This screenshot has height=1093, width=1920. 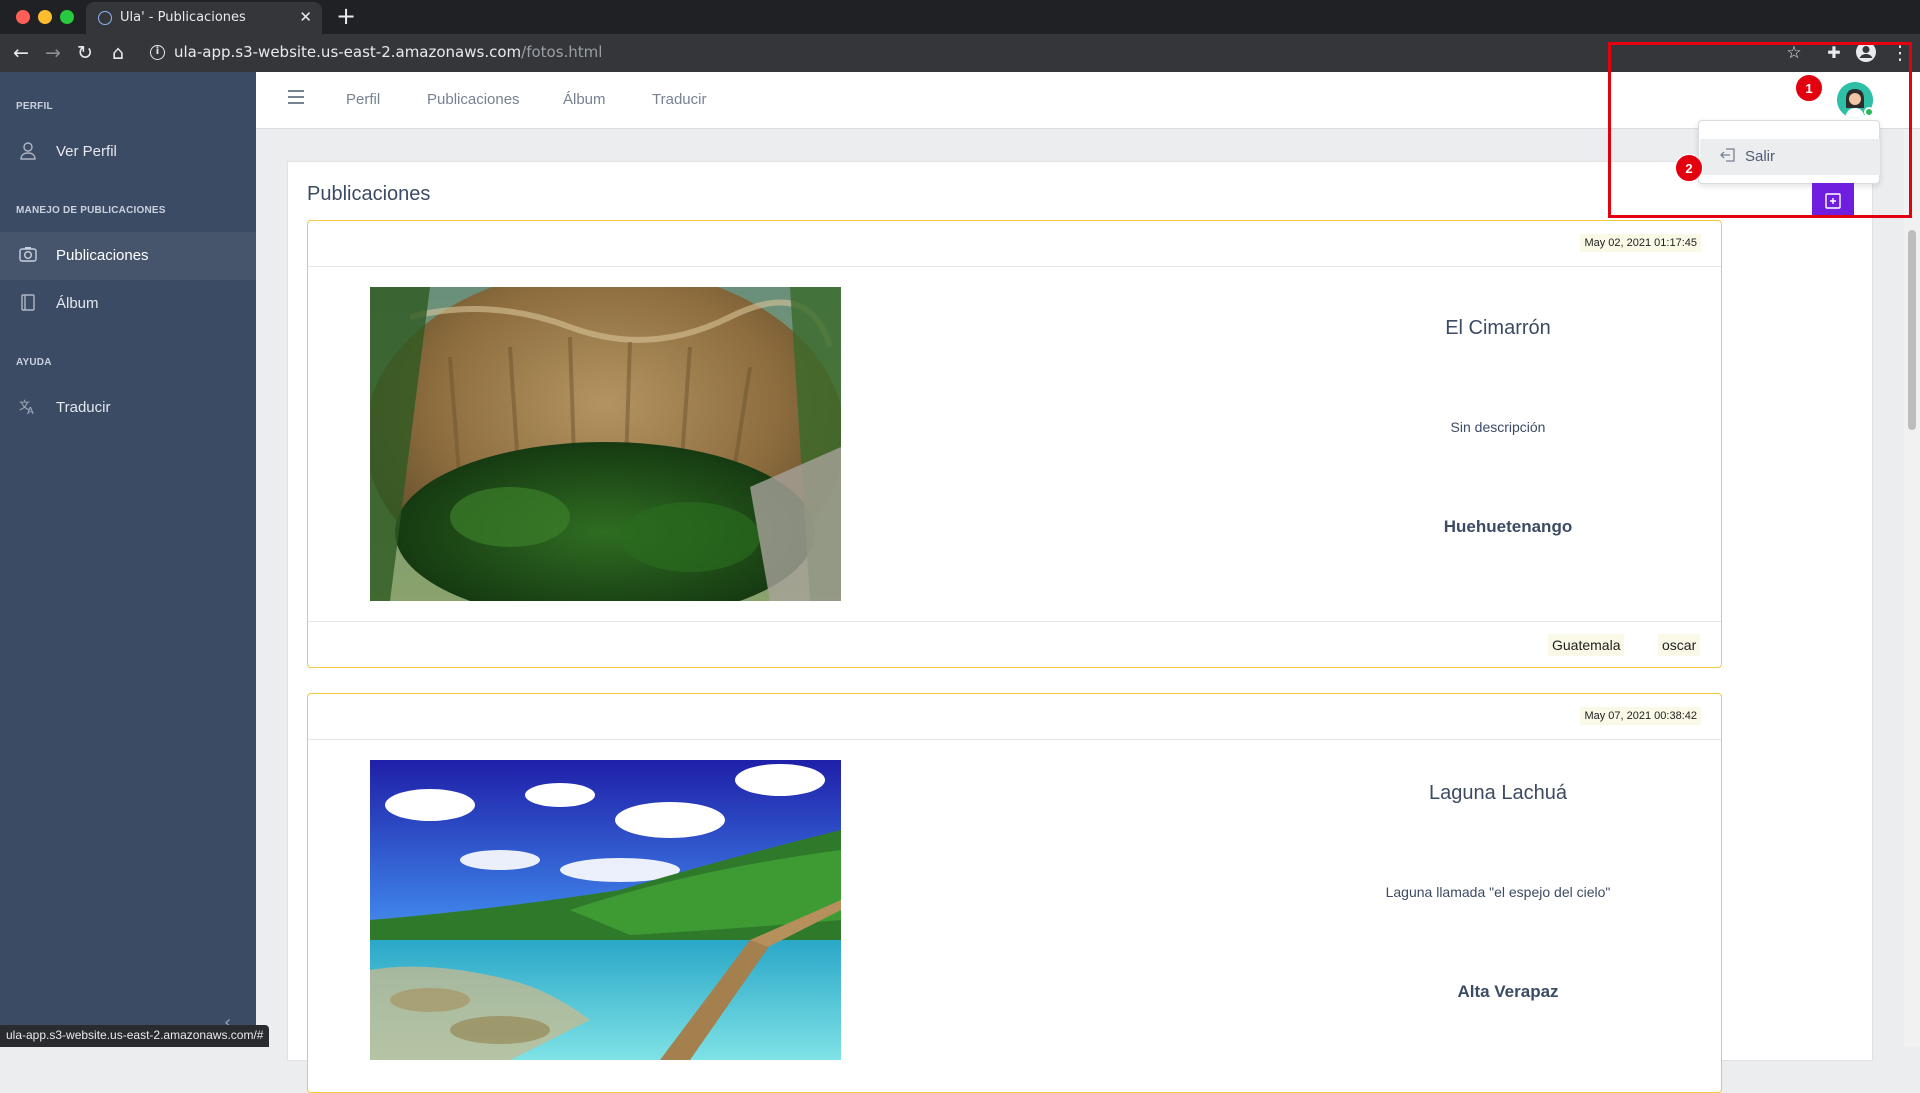 I want to click on close-tab-icon: ✕, so click(x=305, y=17).